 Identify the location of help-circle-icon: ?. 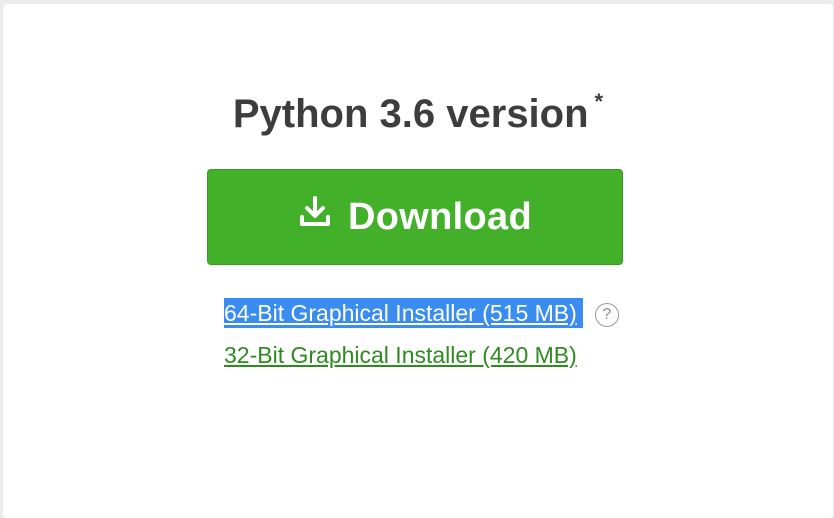
(606, 315).